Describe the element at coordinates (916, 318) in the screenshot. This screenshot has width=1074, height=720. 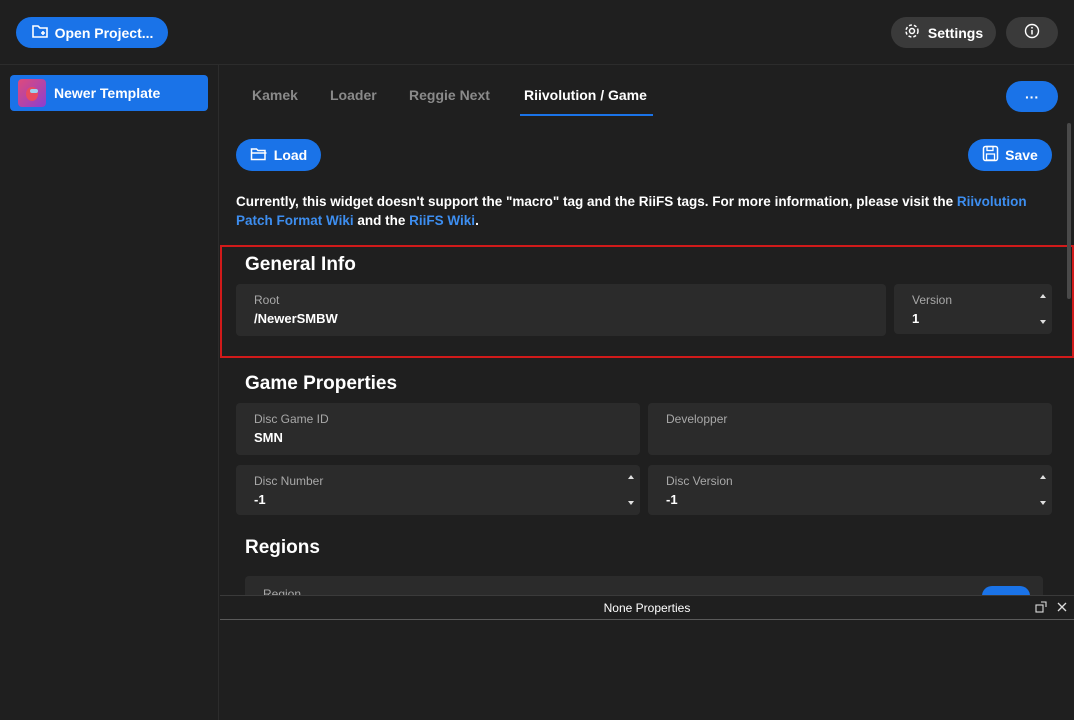
I see `version-value: 1` at that location.